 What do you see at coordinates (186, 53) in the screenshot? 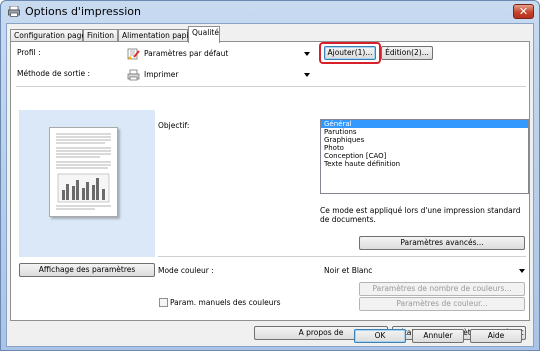
I see `profile-value: Paramètres par défaut` at bounding box center [186, 53].